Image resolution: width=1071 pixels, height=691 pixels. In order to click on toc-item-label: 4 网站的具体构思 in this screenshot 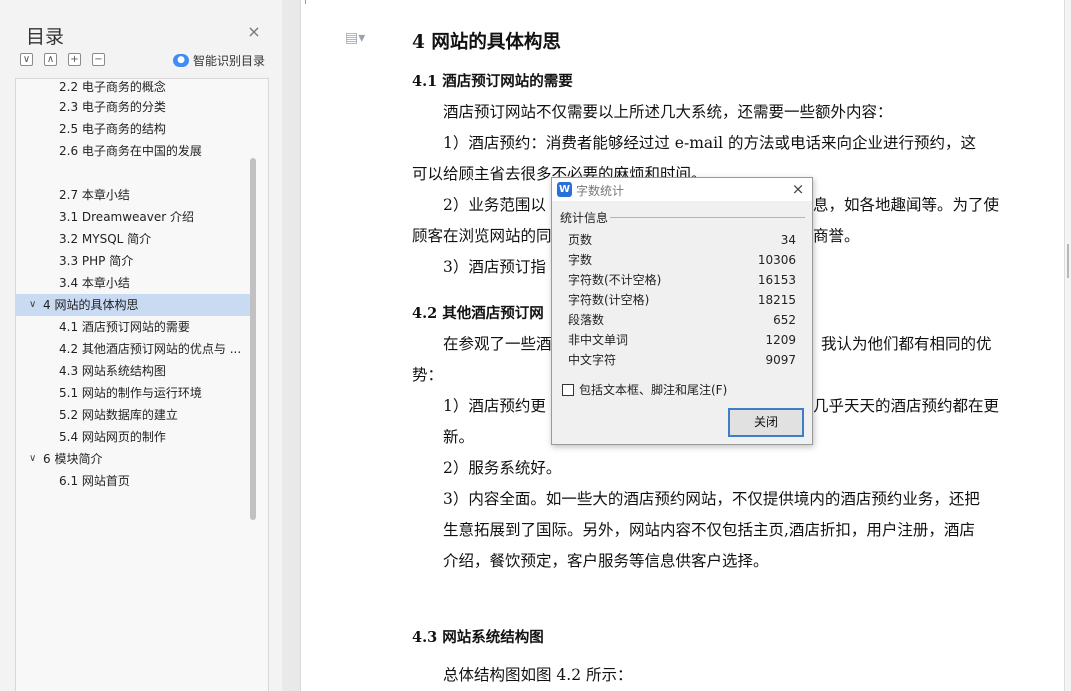, I will do `click(91, 305)`.